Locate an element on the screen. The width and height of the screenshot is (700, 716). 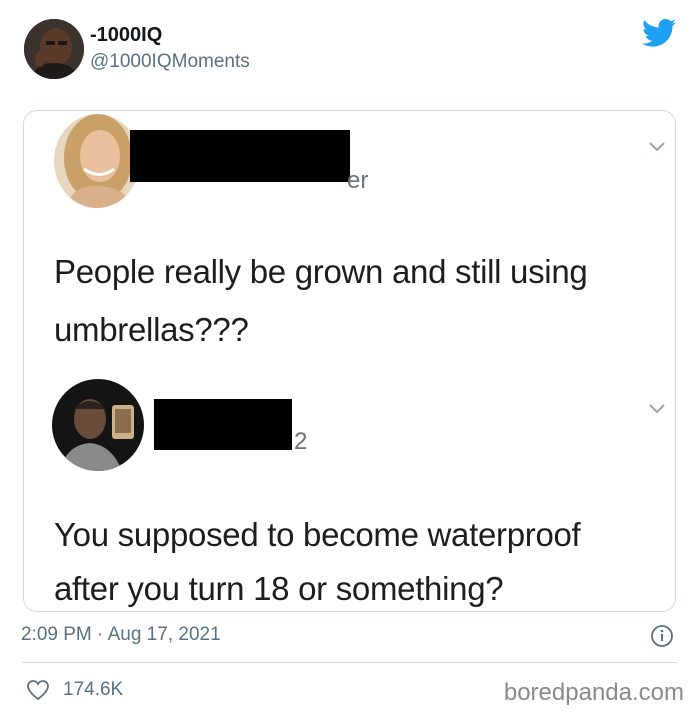
post1-text-line1: People really be grown and still using is located at coordinates (321, 271).